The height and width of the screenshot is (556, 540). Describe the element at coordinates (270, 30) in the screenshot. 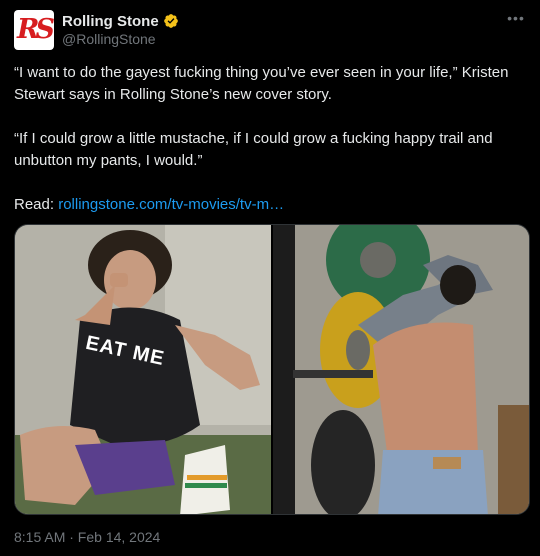

I see `tweet-header: RS Rolling Stone @RollingStone •••` at that location.